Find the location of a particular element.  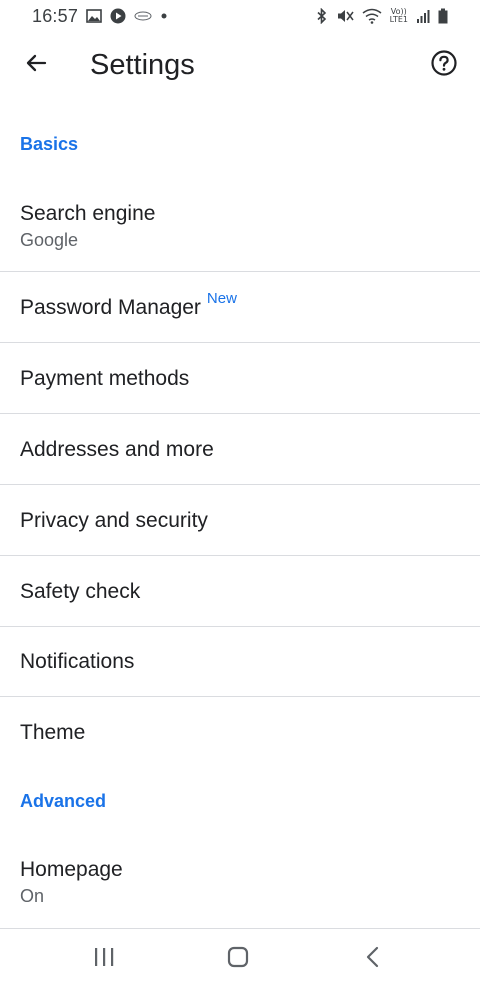

settings-item-addresses: Addresses and more is located at coordinates (240, 449).